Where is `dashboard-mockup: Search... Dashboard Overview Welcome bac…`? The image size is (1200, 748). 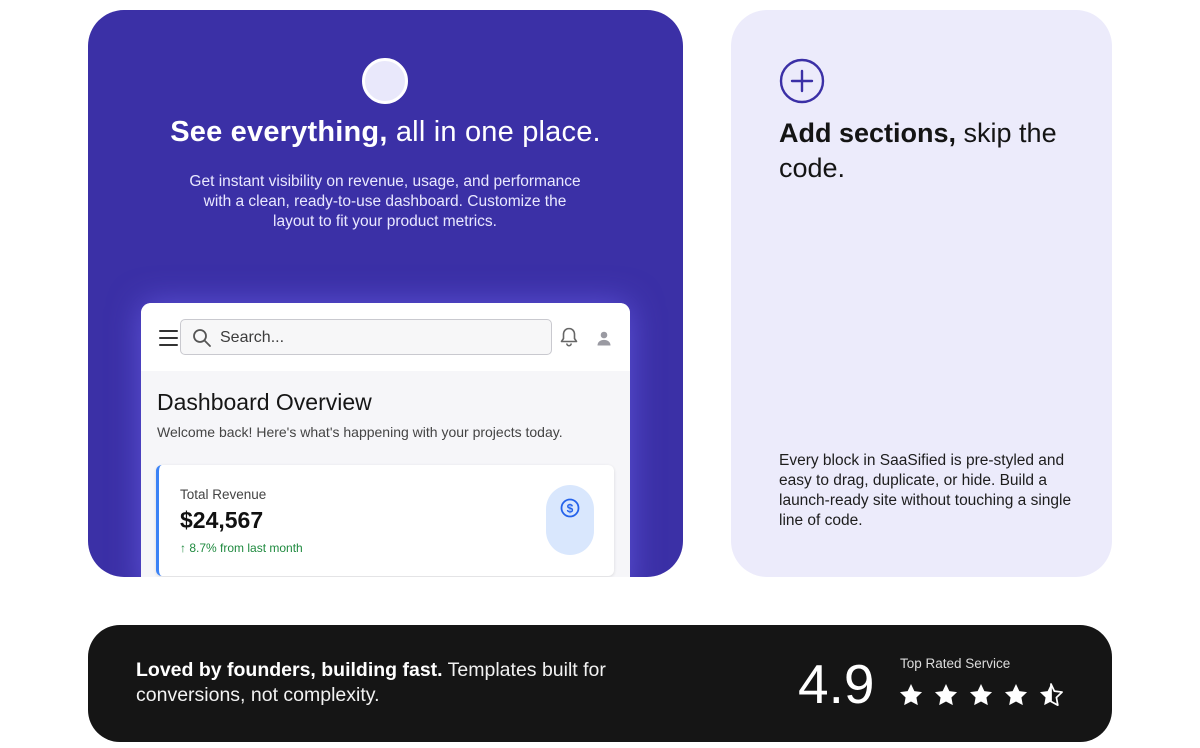 dashboard-mockup: Search... Dashboard Overview Welcome bac… is located at coordinates (385, 440).